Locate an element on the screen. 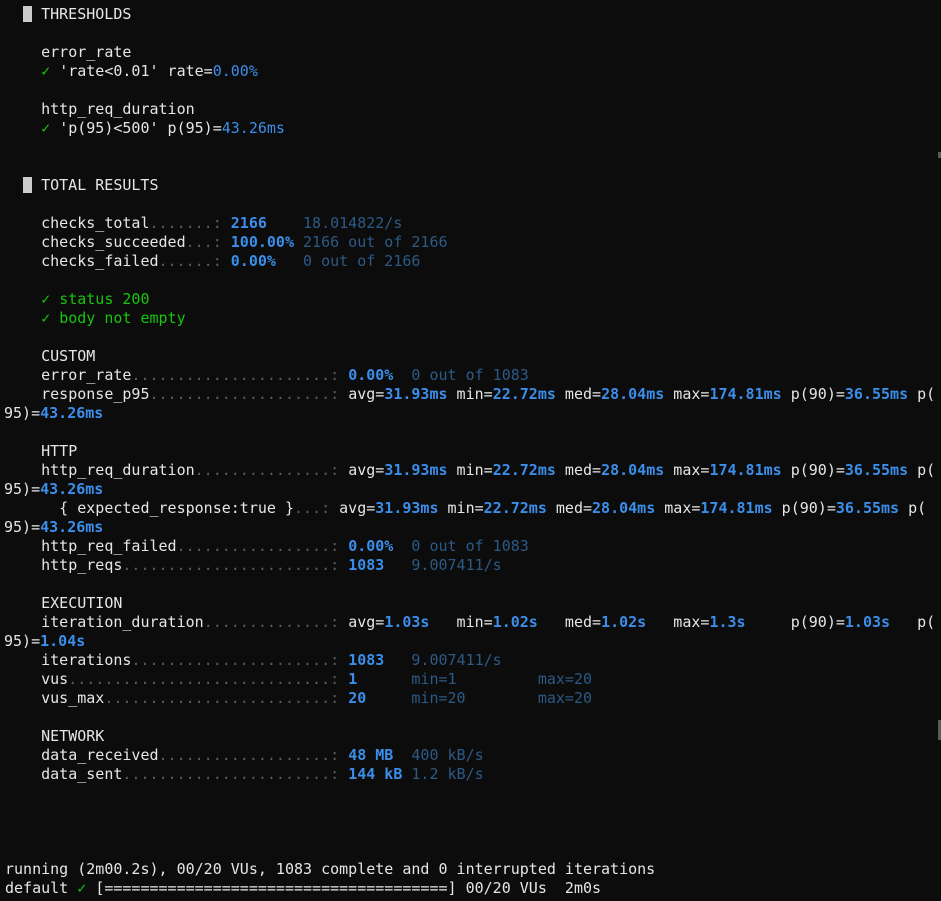 The height and width of the screenshot is (901, 941). check-body-not-empty: ✓ body not empty is located at coordinates (113, 318).